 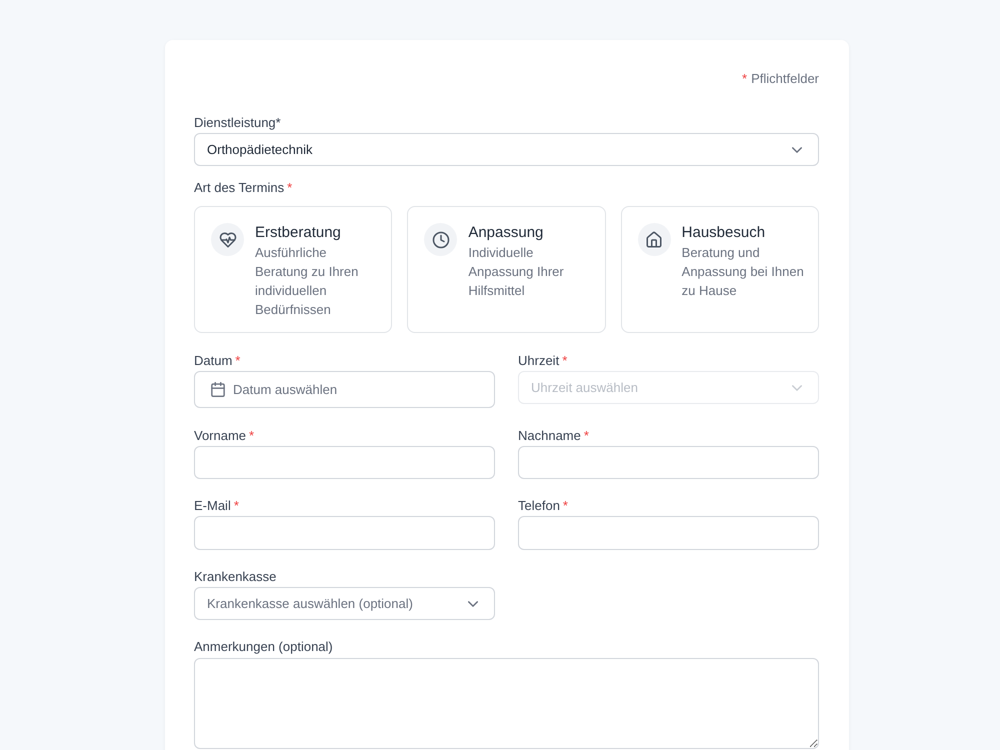 What do you see at coordinates (218, 389) in the screenshot?
I see `calendar-icon` at bounding box center [218, 389].